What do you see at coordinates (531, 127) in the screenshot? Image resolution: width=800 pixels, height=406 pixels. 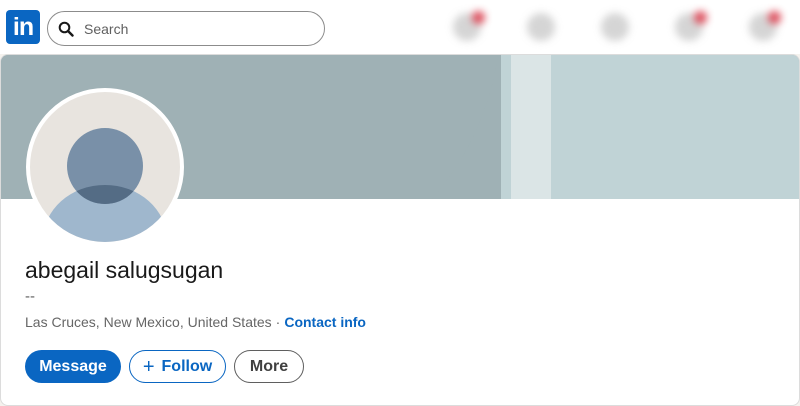 I see `banner-stripe` at bounding box center [531, 127].